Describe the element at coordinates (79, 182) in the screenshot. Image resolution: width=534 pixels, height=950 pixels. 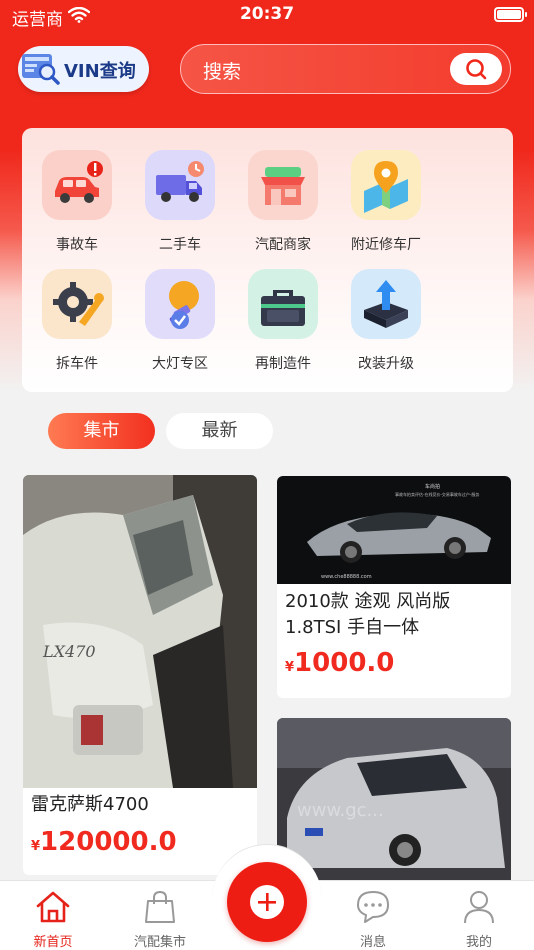
I see `accident-car-icon` at that location.